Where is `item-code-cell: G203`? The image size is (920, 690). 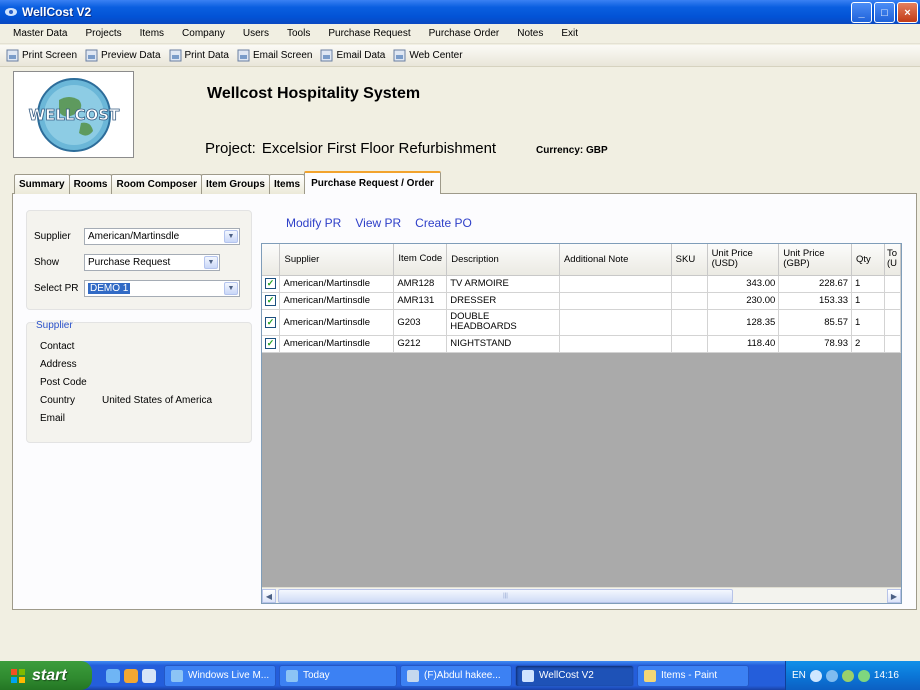
item-code-cell: G203 is located at coordinates (420, 322).